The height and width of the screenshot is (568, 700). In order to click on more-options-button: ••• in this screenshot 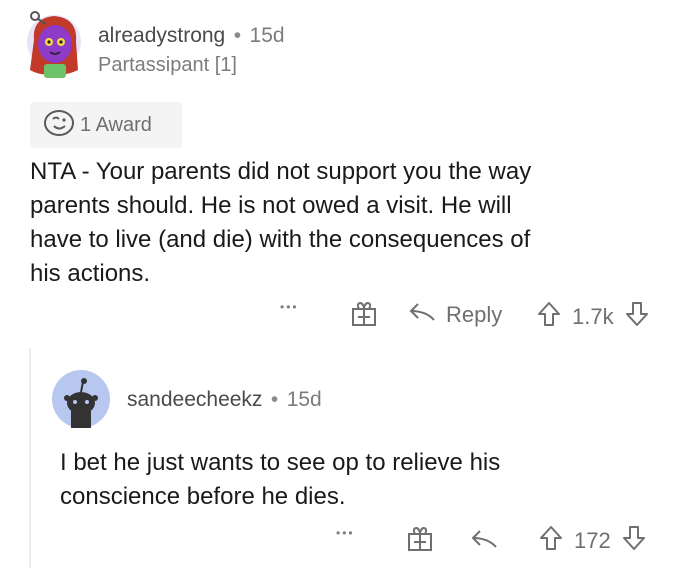, I will do `click(289, 307)`.